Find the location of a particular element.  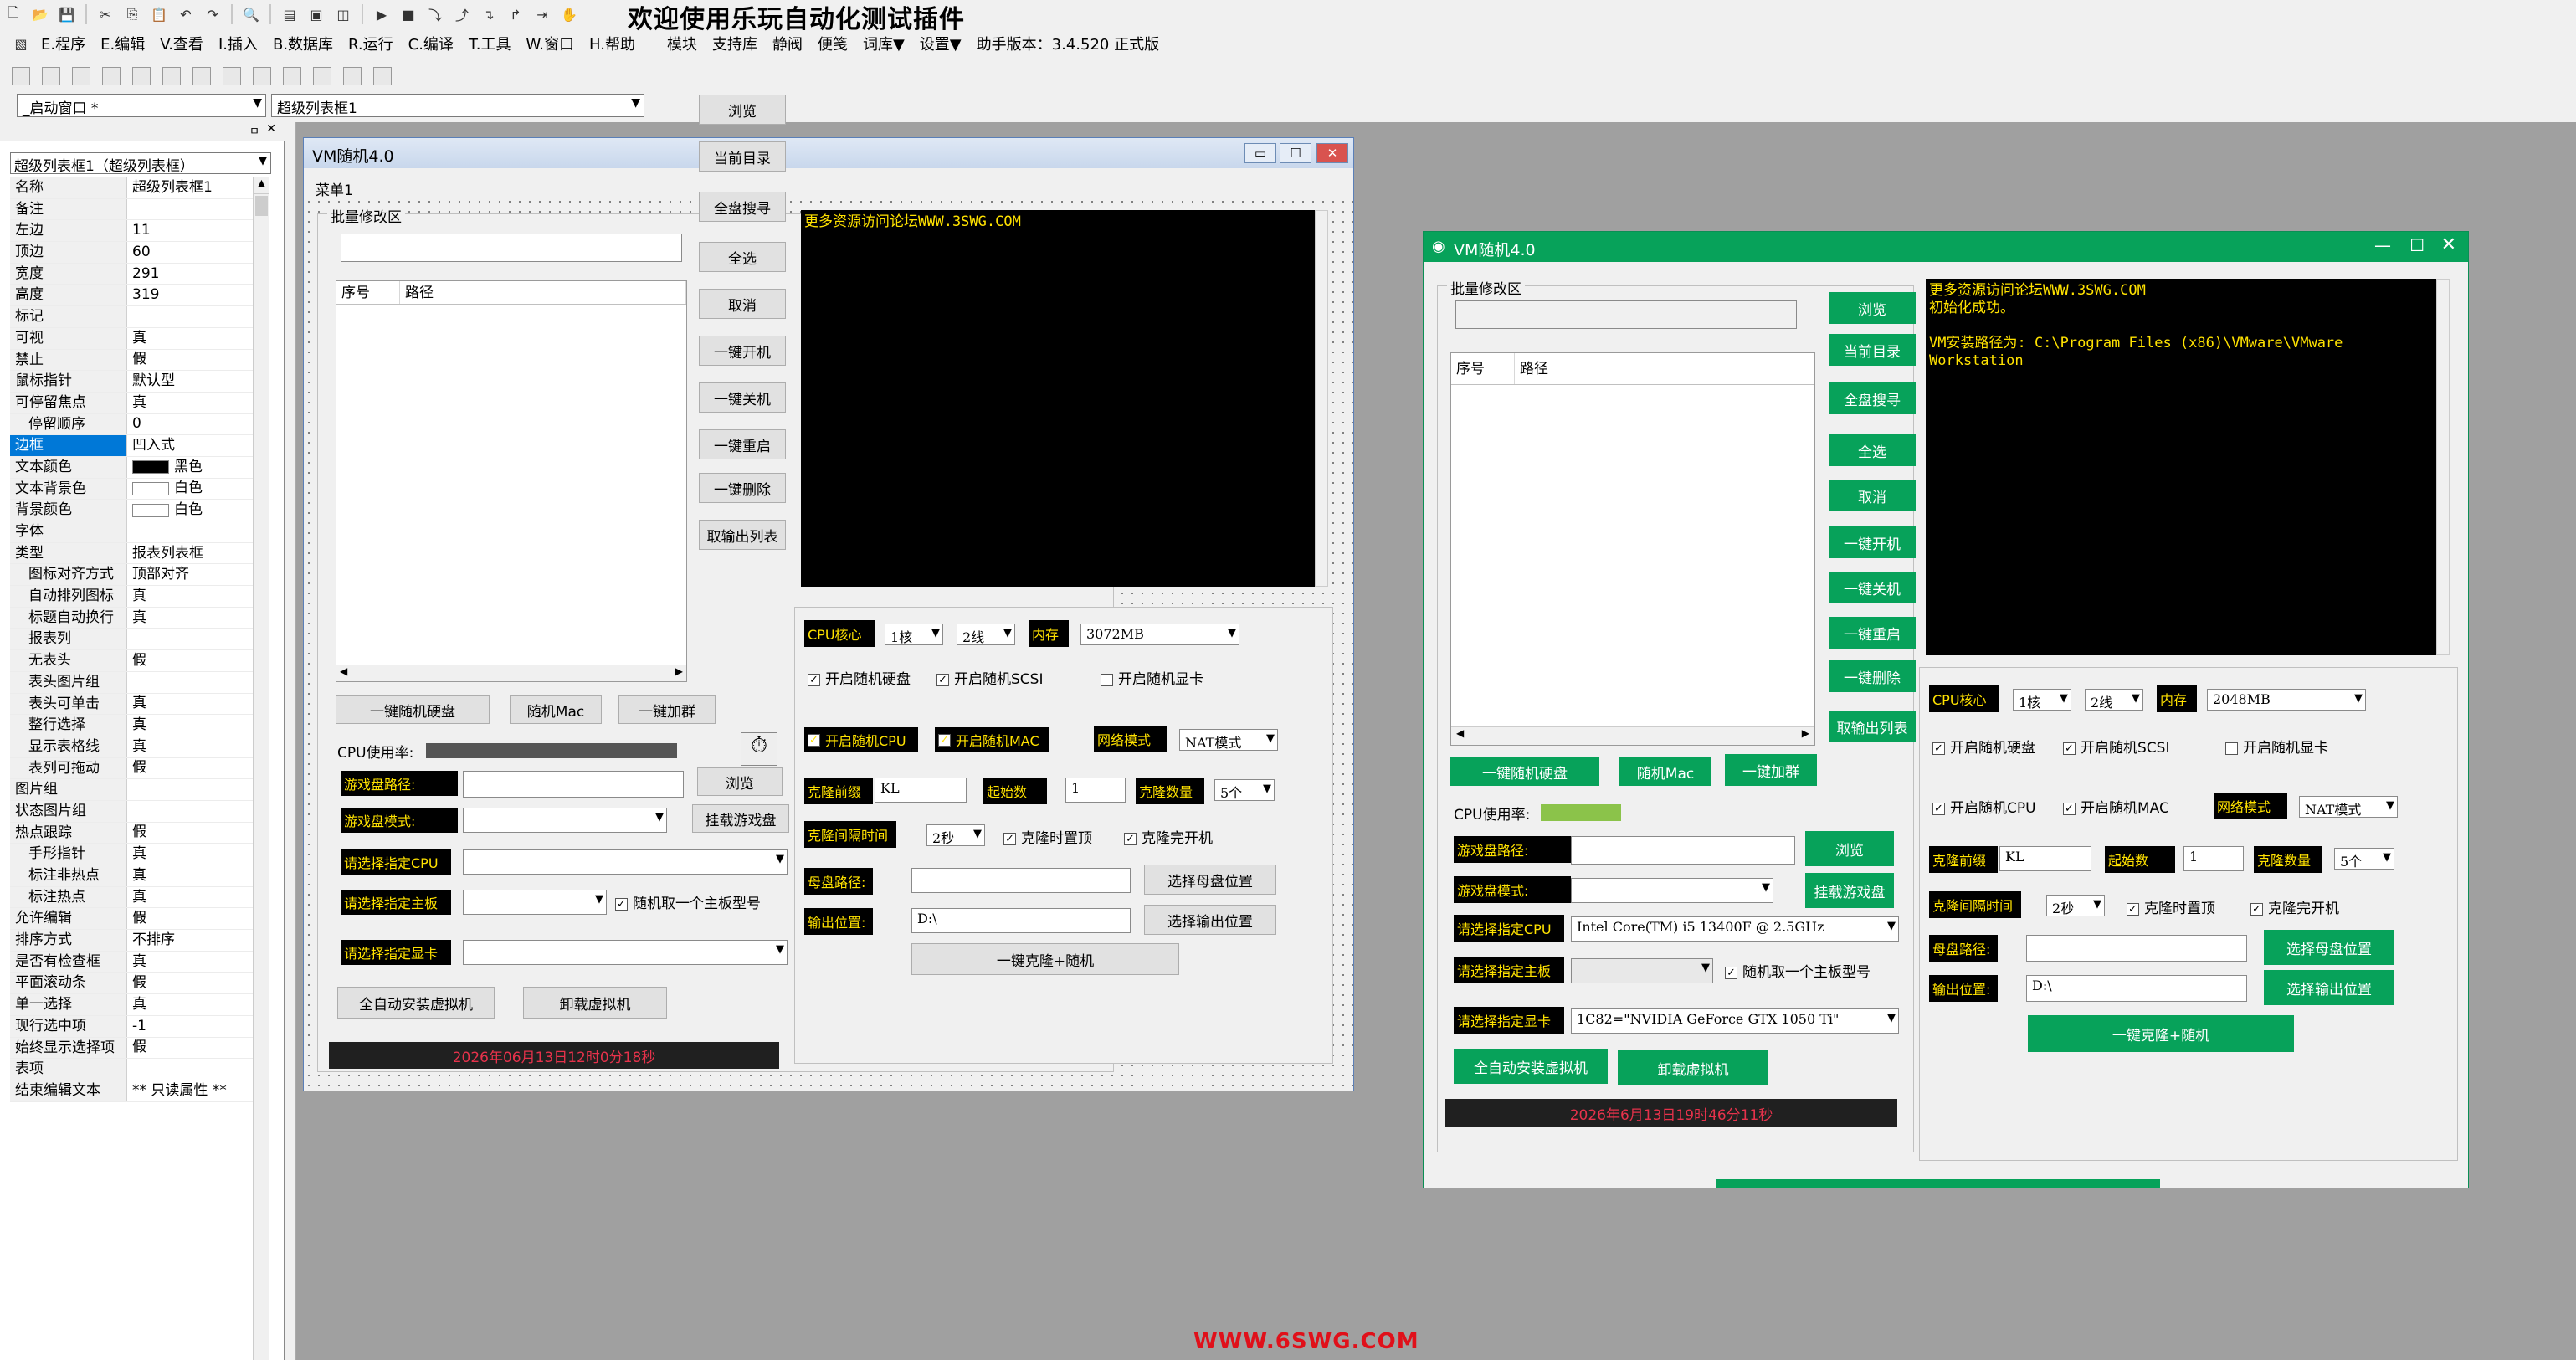

clone-boot-checkbox: ✓ 克隆完开机 is located at coordinates (2294, 906).